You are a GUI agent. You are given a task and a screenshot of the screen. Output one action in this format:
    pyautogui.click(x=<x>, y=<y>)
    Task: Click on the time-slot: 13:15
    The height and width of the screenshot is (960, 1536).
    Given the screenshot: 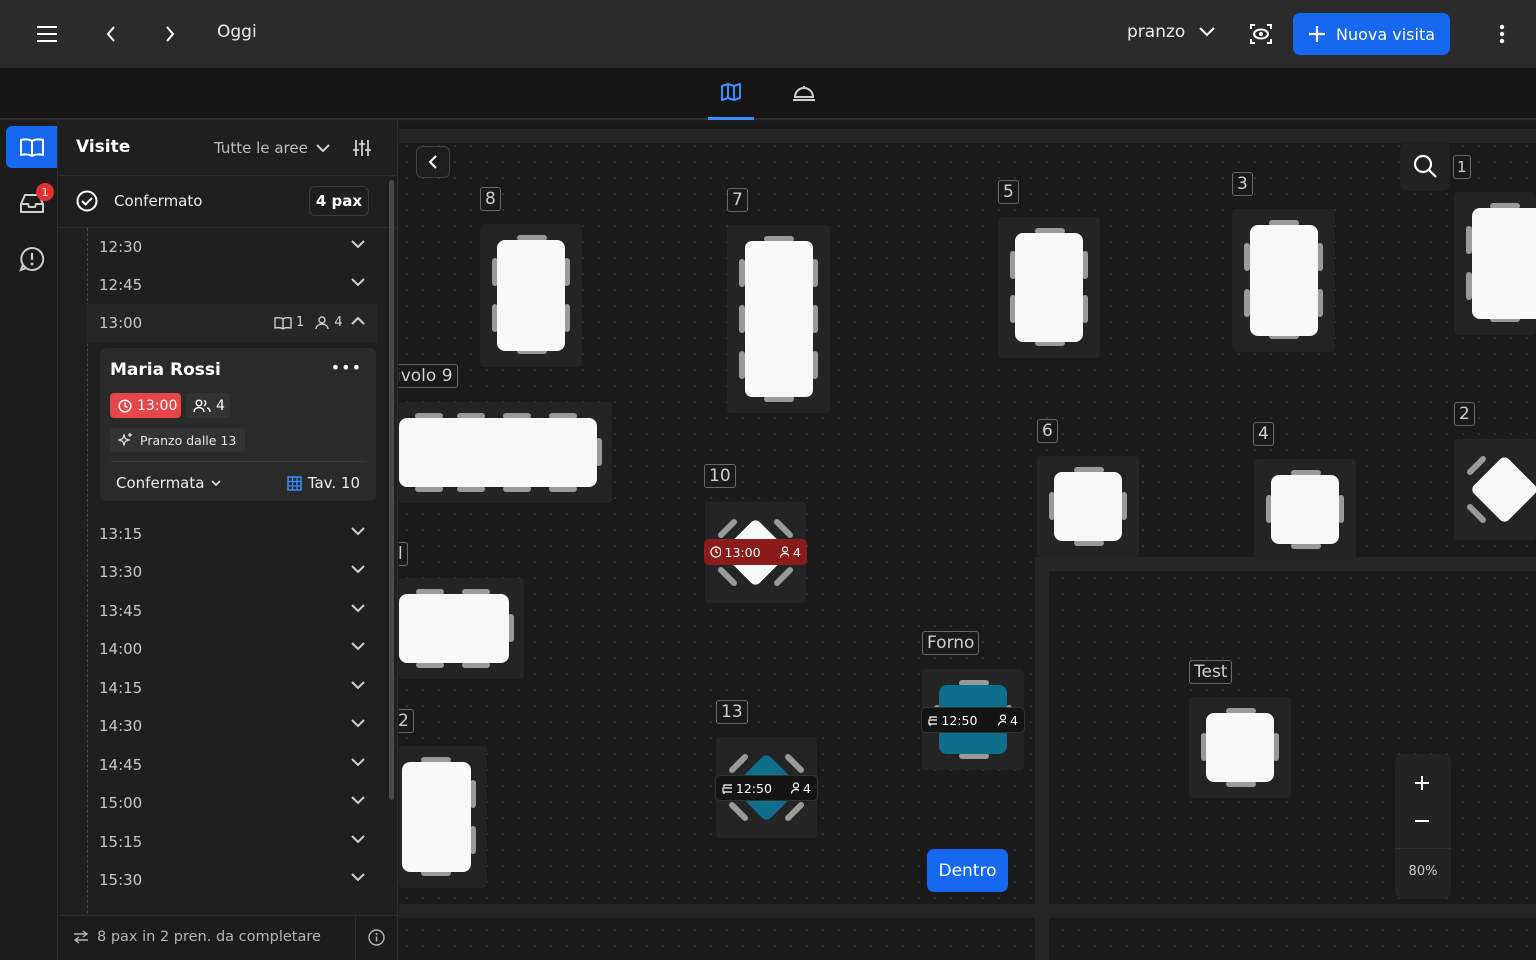 What is the action you would take?
    pyautogui.click(x=232, y=534)
    